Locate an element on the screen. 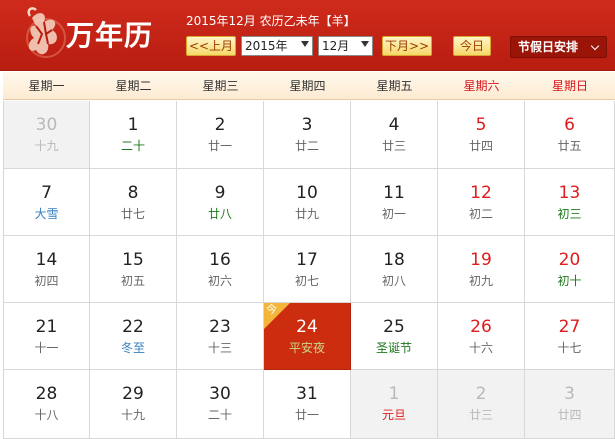 Image resolution: width=615 pixels, height=439 pixels. day-number: 19 is located at coordinates (481, 260).